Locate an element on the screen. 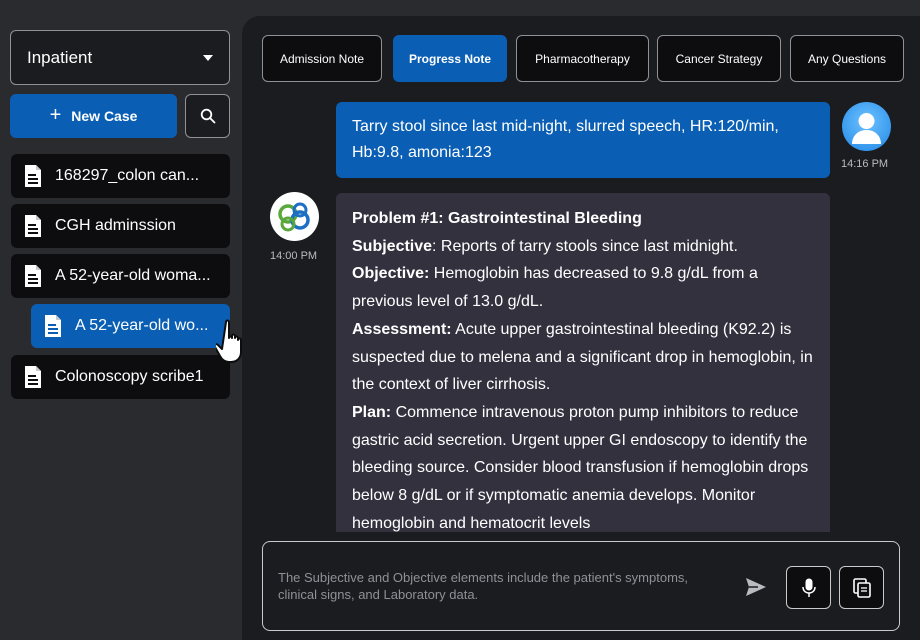 This screenshot has height=640, width=920. assistant-avatar is located at coordinates (294, 216).